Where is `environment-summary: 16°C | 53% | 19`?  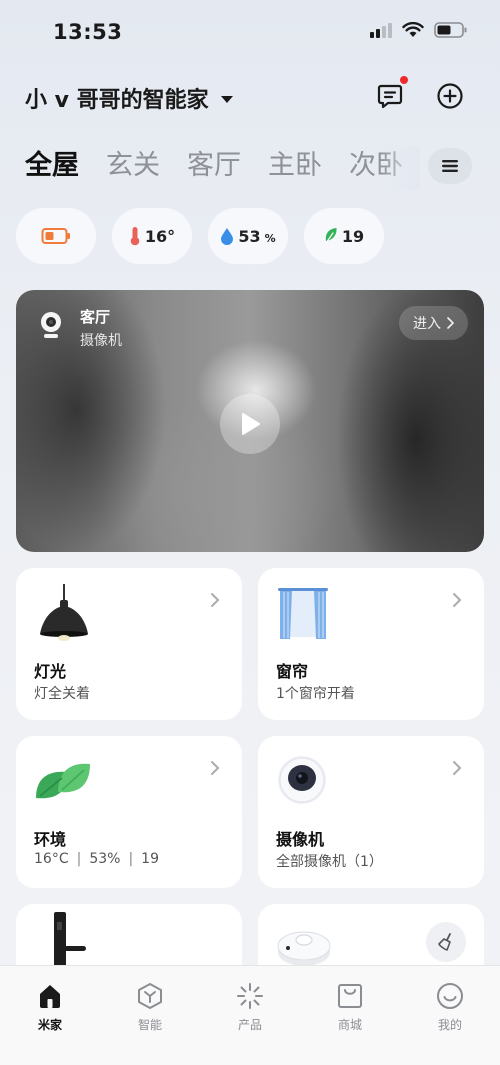
environment-summary: 16°C | 53% | 19 is located at coordinates (96, 859).